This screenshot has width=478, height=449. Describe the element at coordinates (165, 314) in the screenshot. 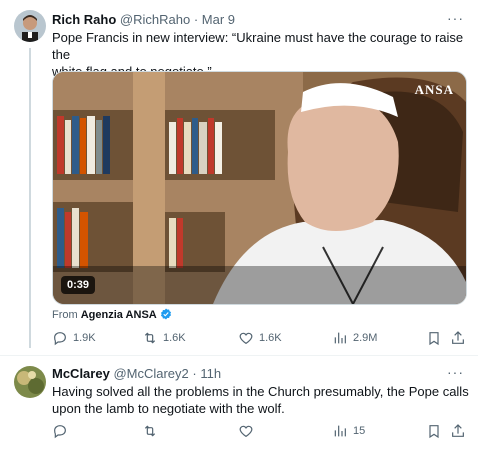

I see `verified-icon` at that location.